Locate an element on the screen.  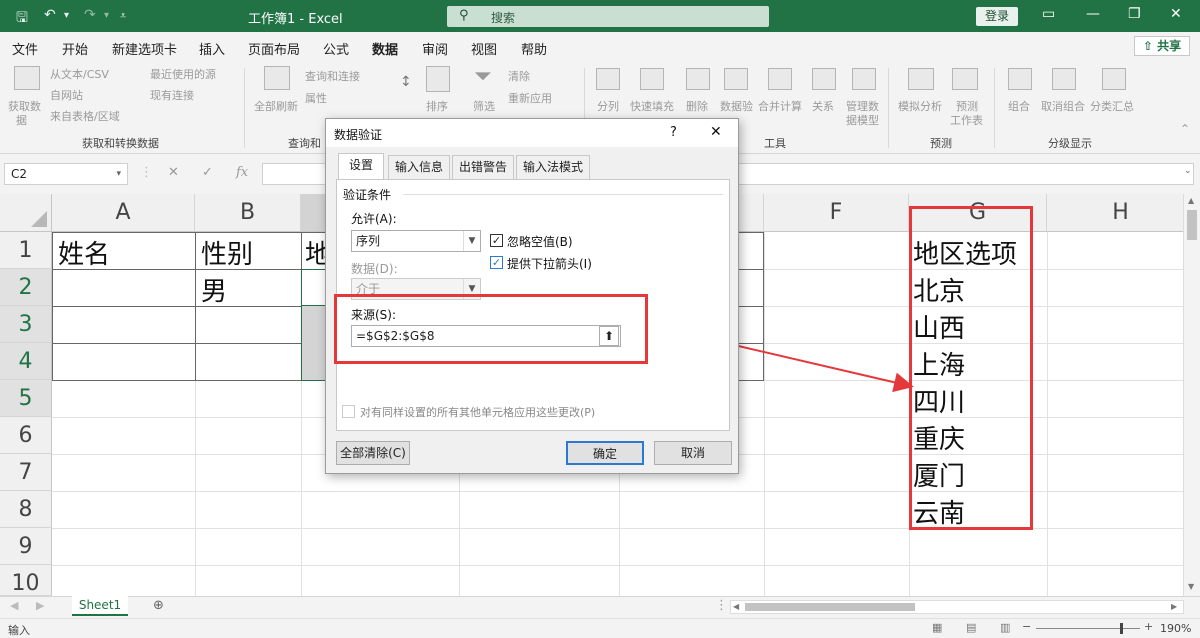
help-icon: ? is located at coordinates (673, 132).